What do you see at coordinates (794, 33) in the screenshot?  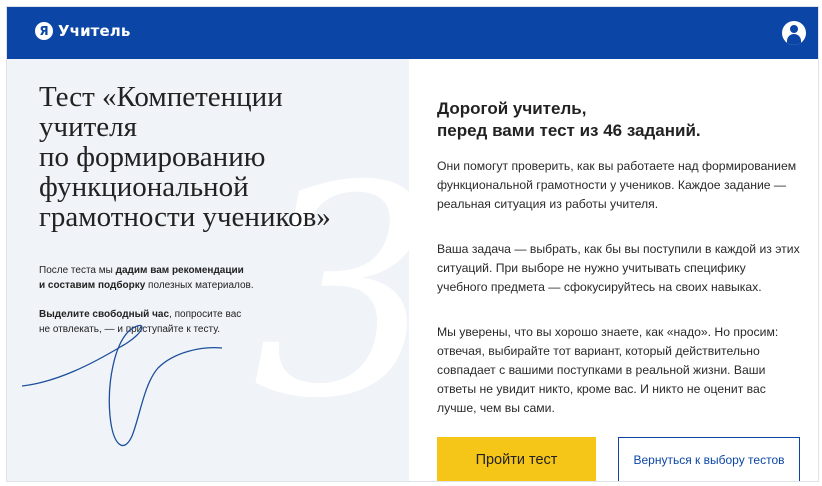 I see `user-icon` at bounding box center [794, 33].